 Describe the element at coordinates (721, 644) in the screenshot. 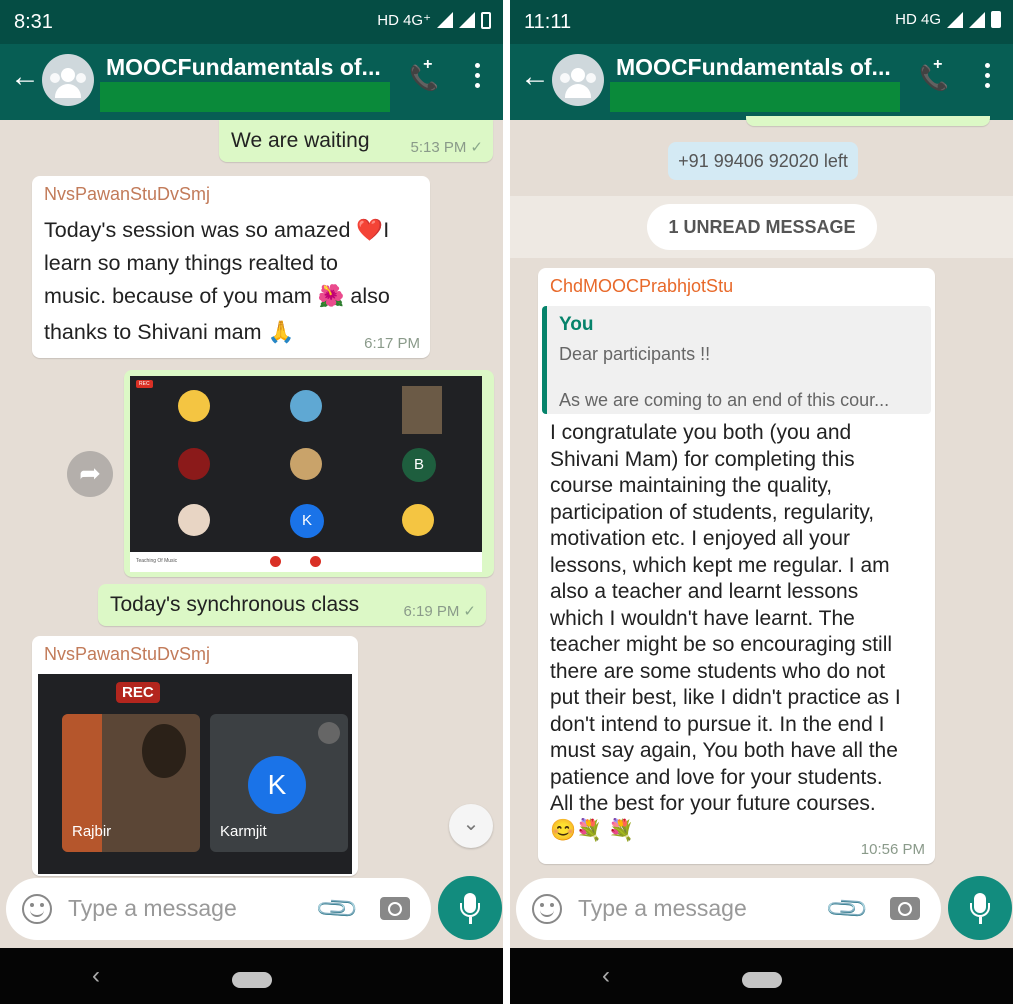

I see `message-line: teacher might be so encouraging still` at that location.